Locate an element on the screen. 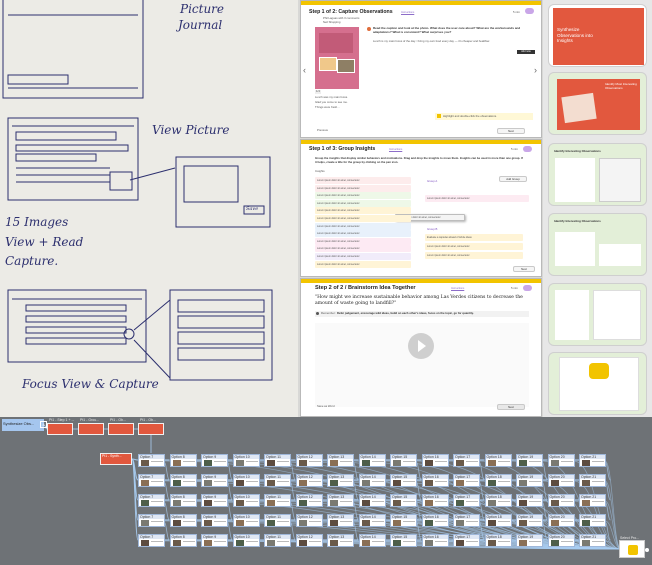  previous-link: Previous is located at coordinates (322, 130).